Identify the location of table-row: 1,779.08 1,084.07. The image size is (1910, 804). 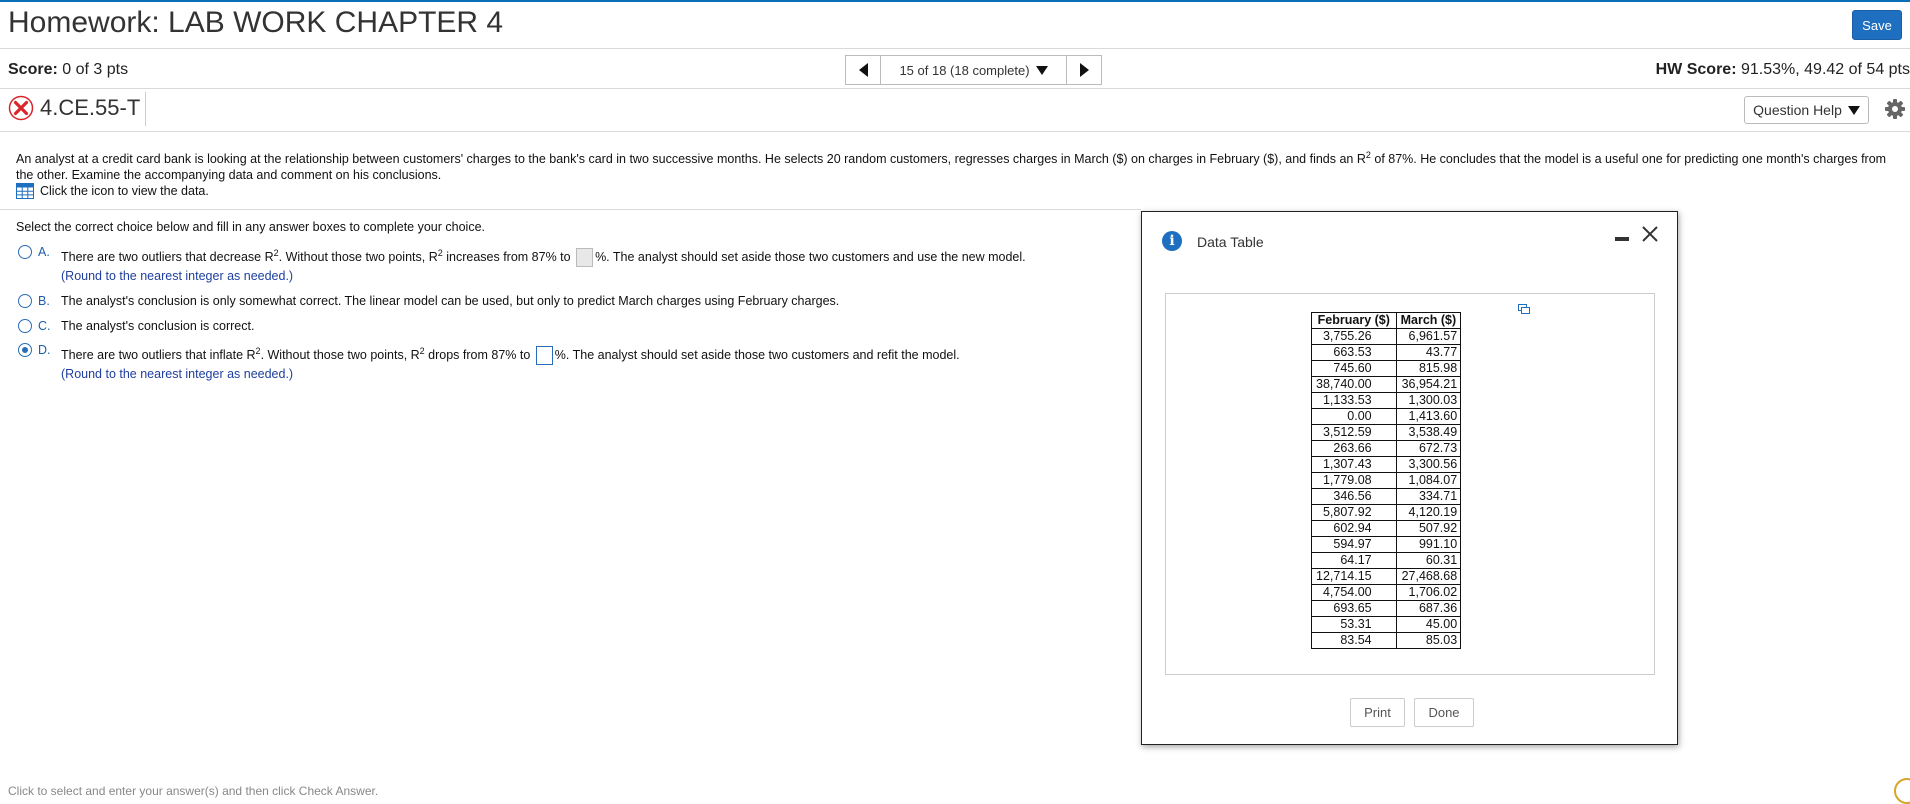
(1386, 480).